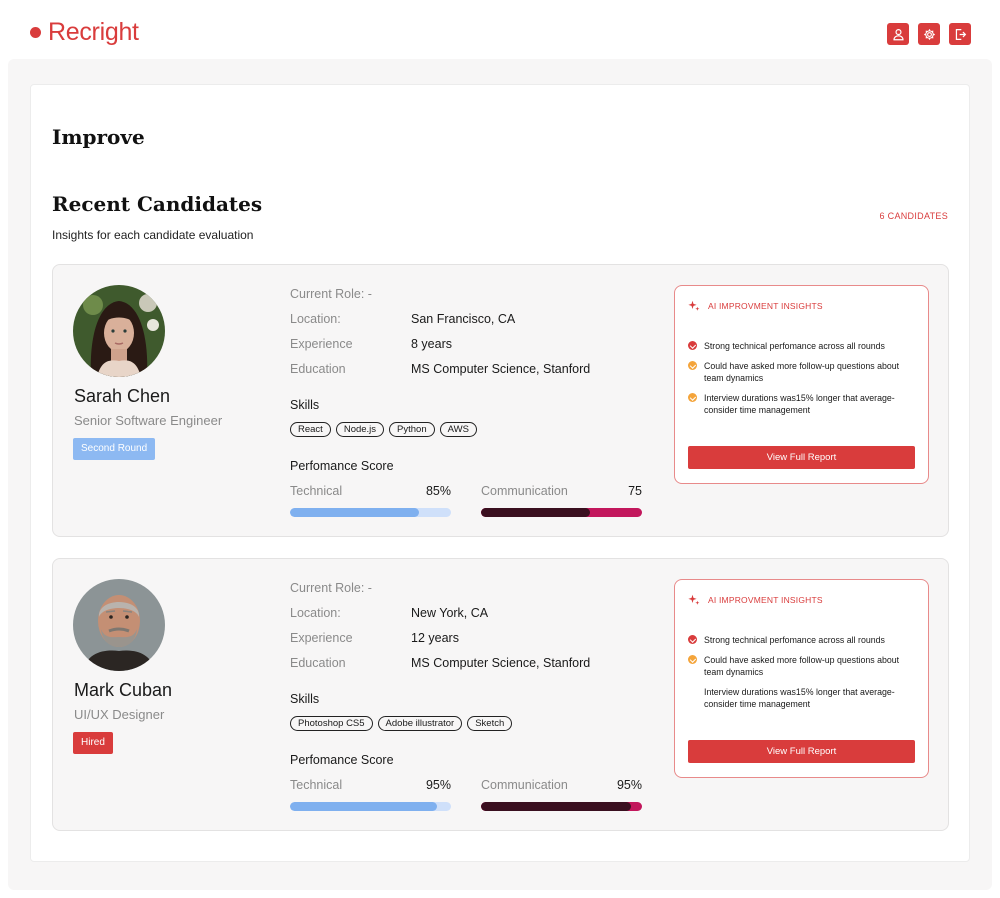  What do you see at coordinates (114, 449) in the screenshot?
I see `stage-badge: Second Round` at bounding box center [114, 449].